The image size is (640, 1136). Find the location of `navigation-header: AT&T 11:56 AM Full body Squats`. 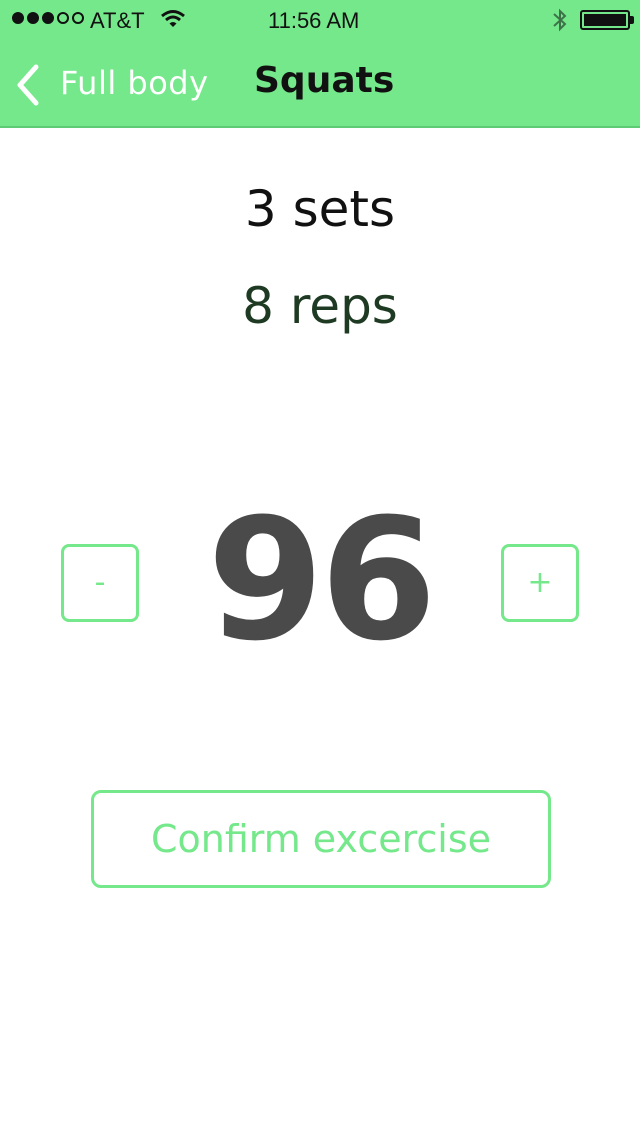

navigation-header: AT&T 11:56 AM Full body Squats is located at coordinates (320, 64).